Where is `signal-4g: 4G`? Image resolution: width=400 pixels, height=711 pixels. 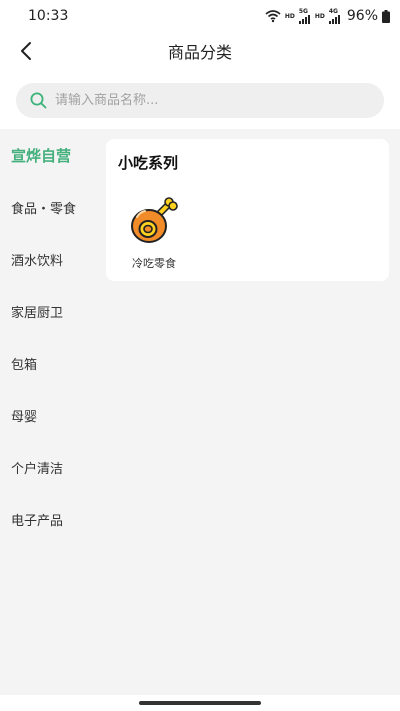
signal-4g: 4G is located at coordinates (334, 16).